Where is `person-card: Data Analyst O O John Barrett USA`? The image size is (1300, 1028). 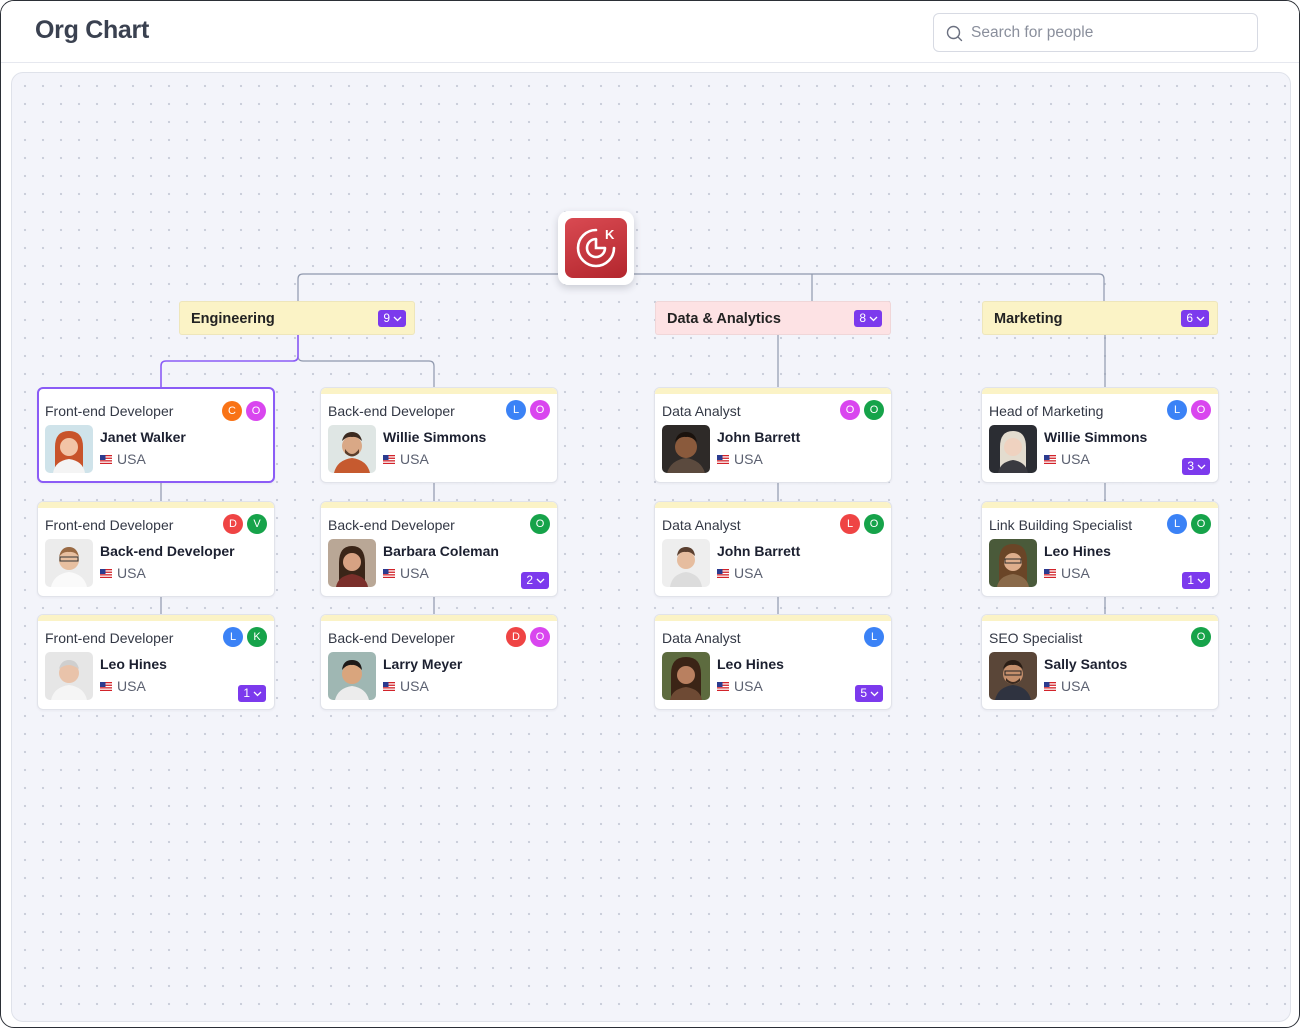 person-card: Data Analyst O O John Barrett USA is located at coordinates (773, 435).